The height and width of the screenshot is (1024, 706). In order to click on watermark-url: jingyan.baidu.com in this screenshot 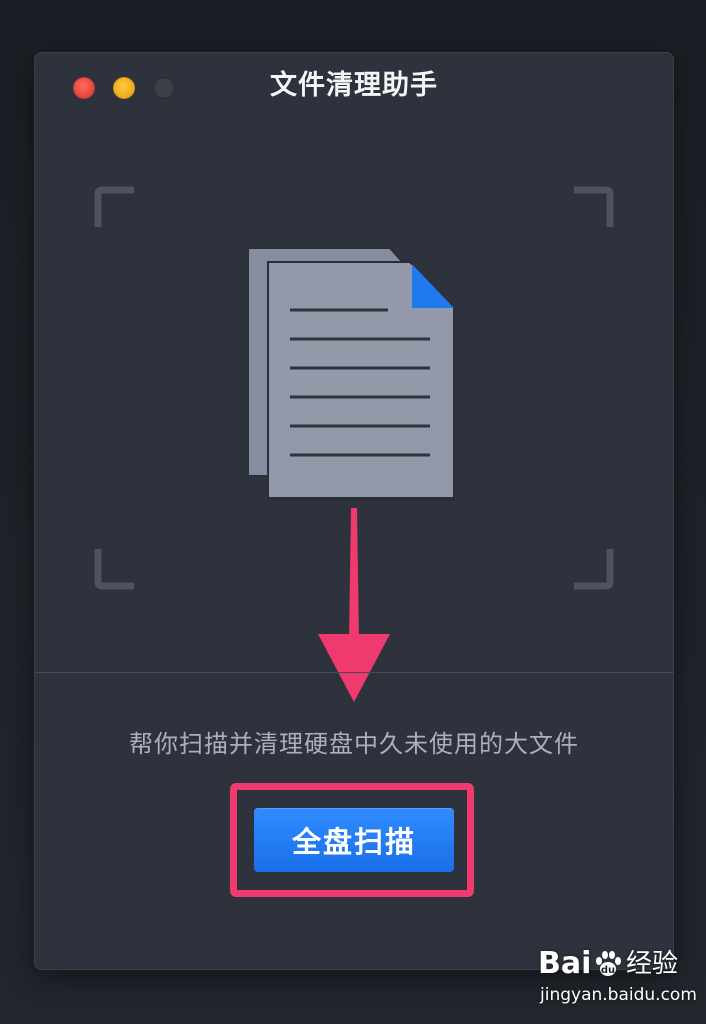, I will do `click(618, 995)`.